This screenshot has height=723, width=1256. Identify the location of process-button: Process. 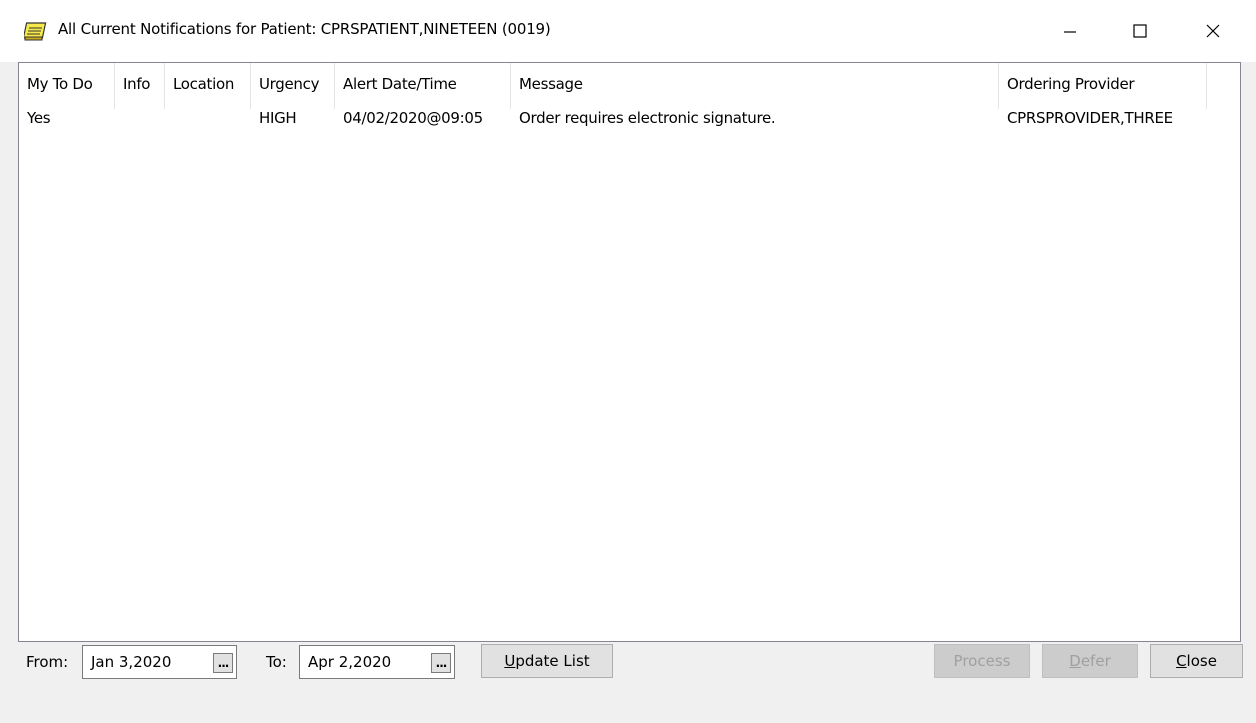
(982, 661).